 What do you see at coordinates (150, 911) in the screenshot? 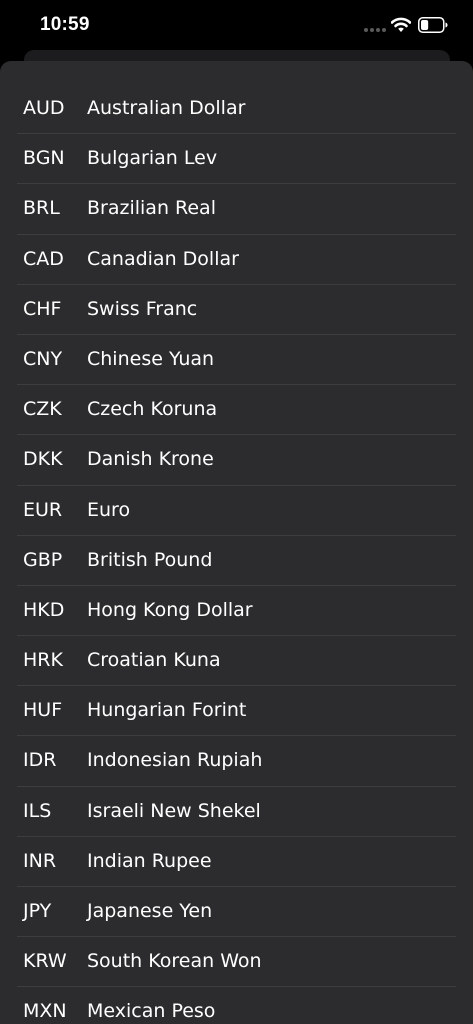
I see `currency-name: Japanese Yen` at bounding box center [150, 911].